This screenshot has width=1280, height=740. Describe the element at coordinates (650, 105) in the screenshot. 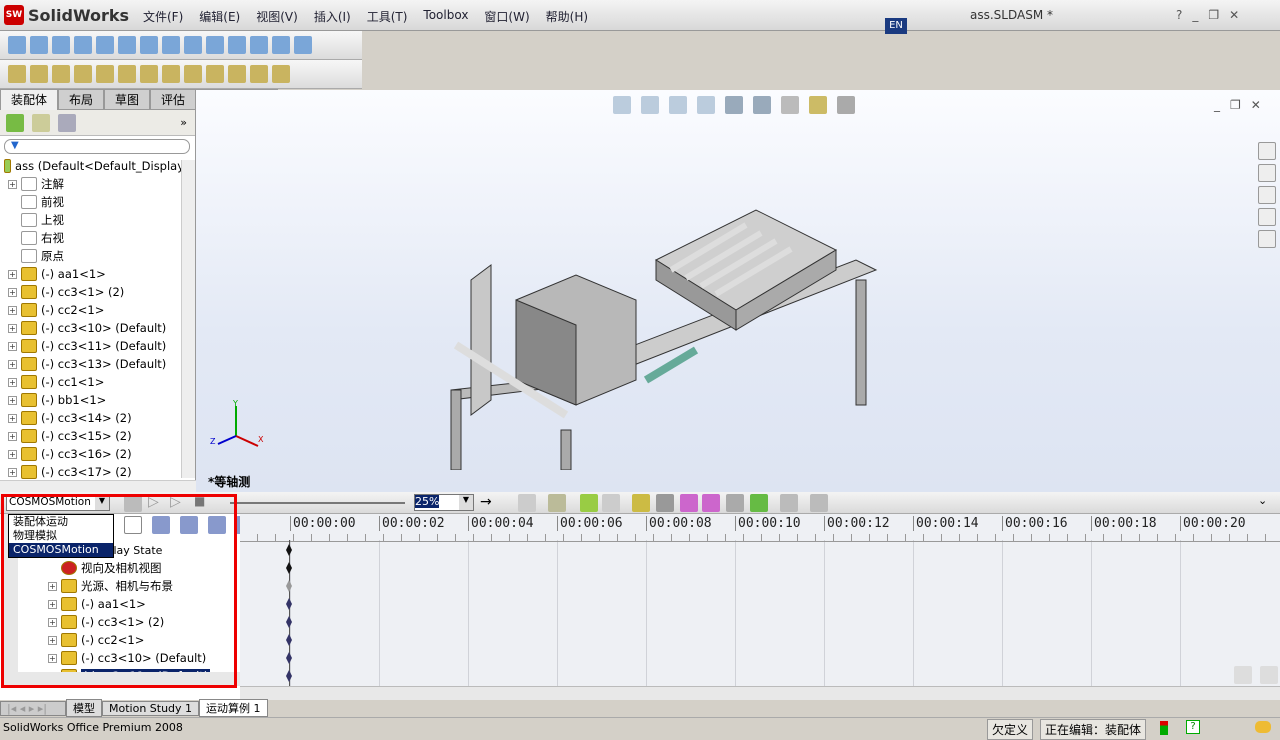

I see `zoom-area-icon` at that location.